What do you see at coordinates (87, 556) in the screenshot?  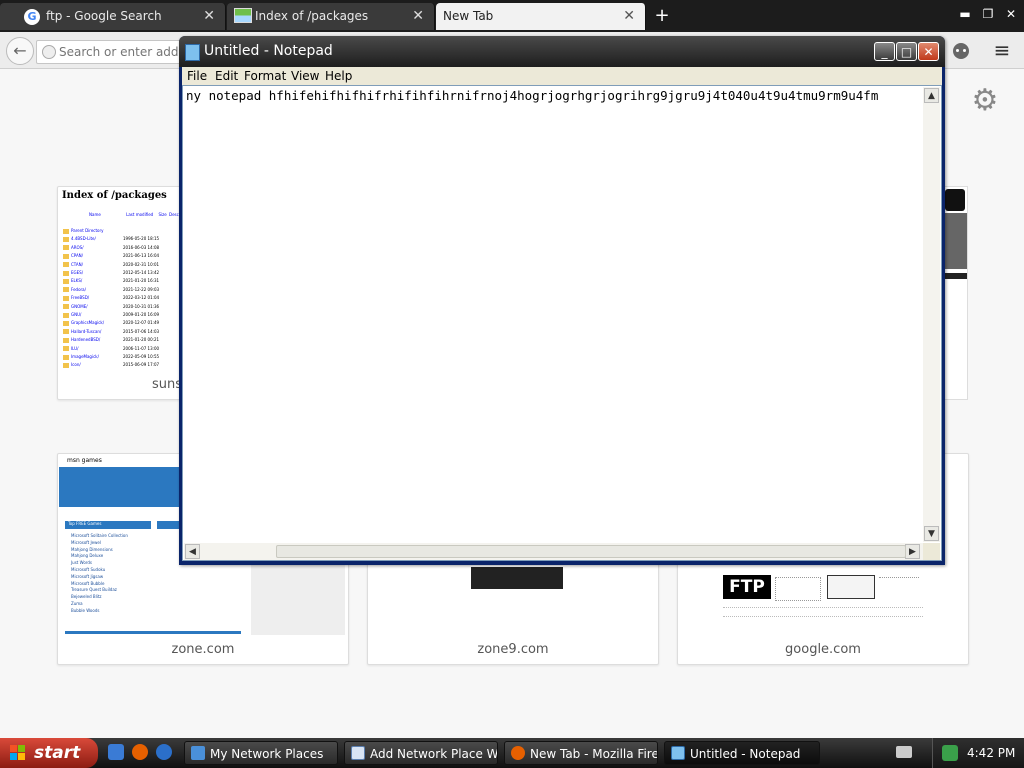 I see `thumbnail-list-item: Mahjong Deluxe` at bounding box center [87, 556].